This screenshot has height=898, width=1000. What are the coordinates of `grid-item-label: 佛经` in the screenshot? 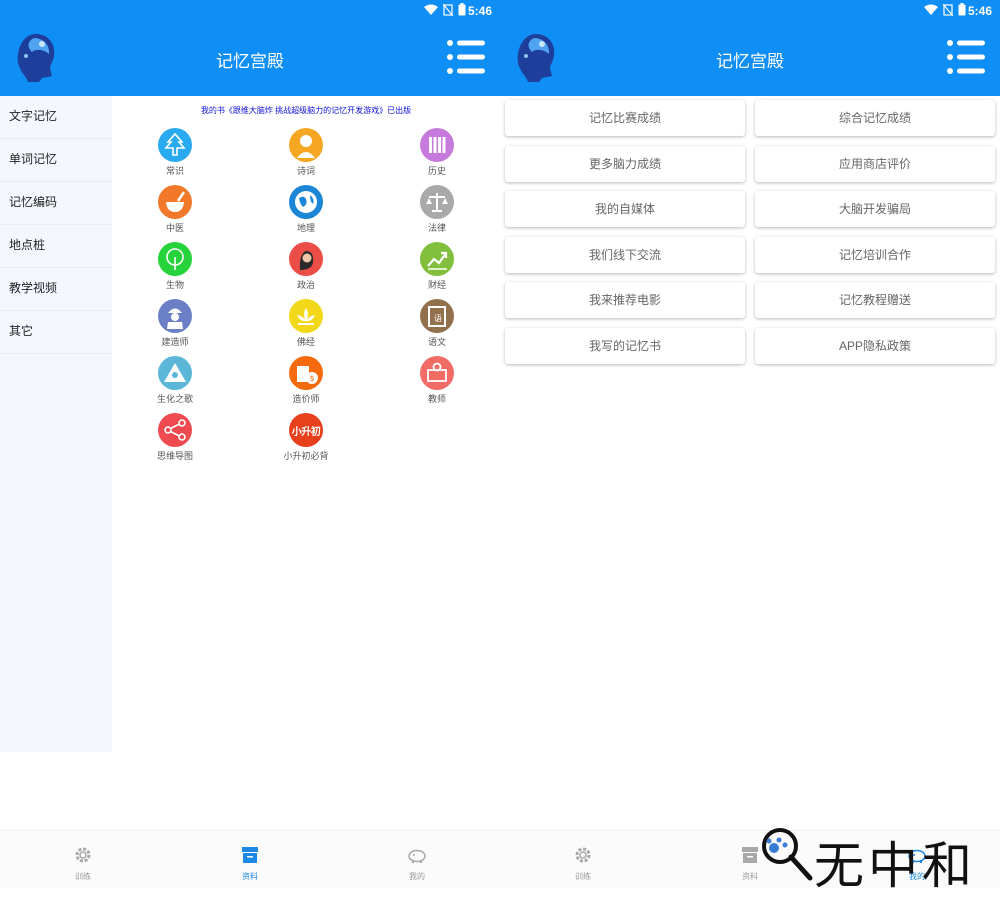 It's located at (305, 342).